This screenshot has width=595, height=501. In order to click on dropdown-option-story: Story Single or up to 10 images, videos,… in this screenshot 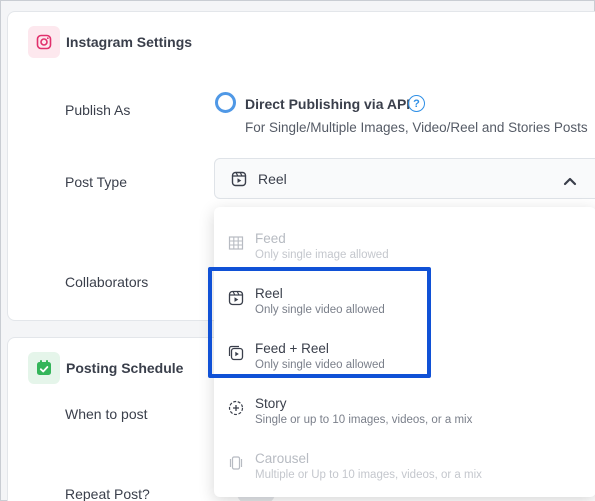, I will do `click(404, 407)`.